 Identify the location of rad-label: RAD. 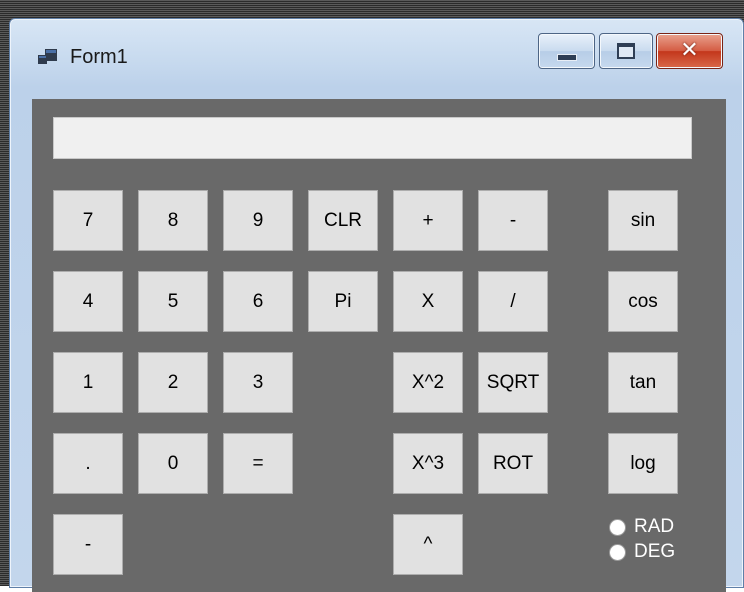
(654, 526).